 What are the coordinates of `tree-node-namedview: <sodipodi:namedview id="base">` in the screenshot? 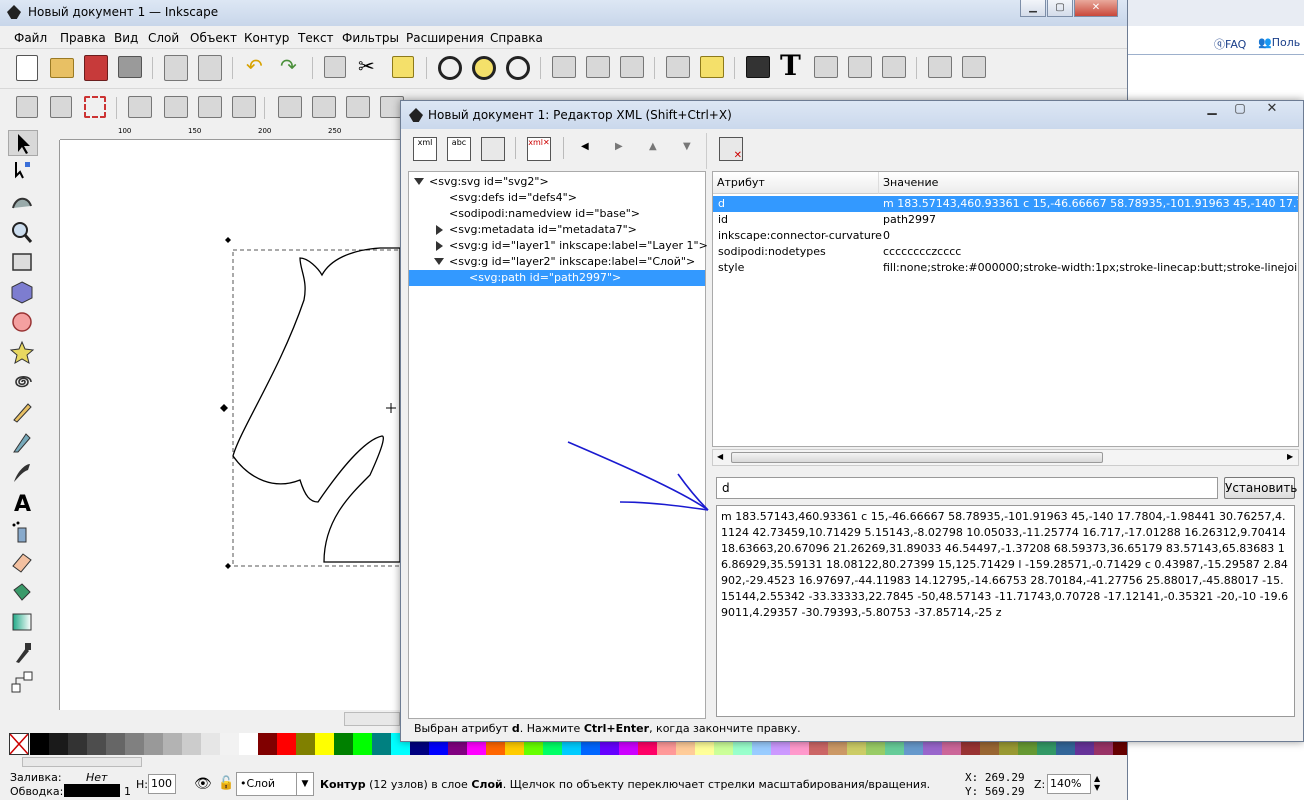 It's located at (557, 214).